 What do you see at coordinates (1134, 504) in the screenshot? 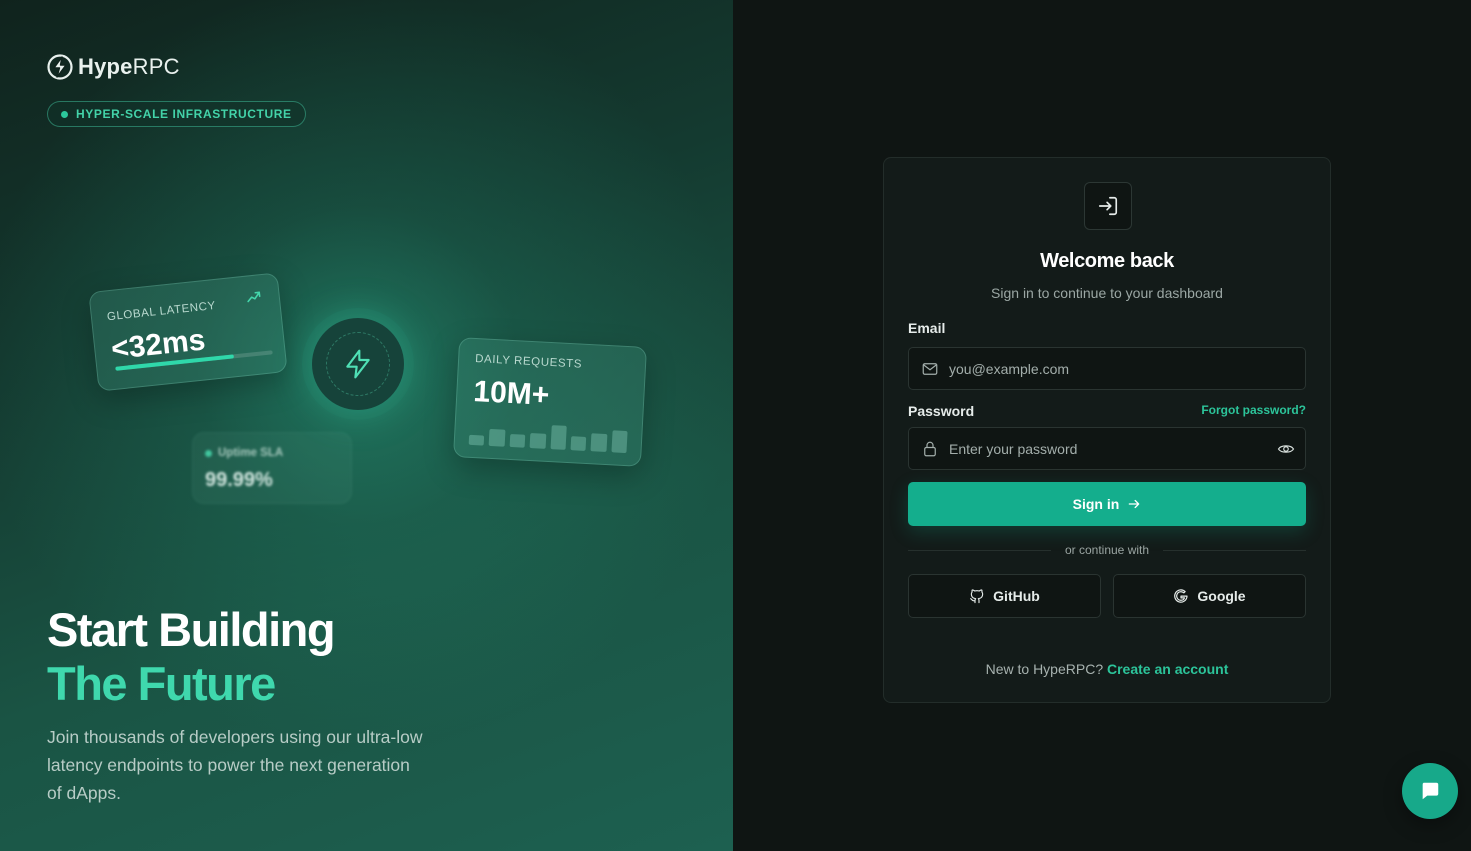
I see `arrow-right-icon` at bounding box center [1134, 504].